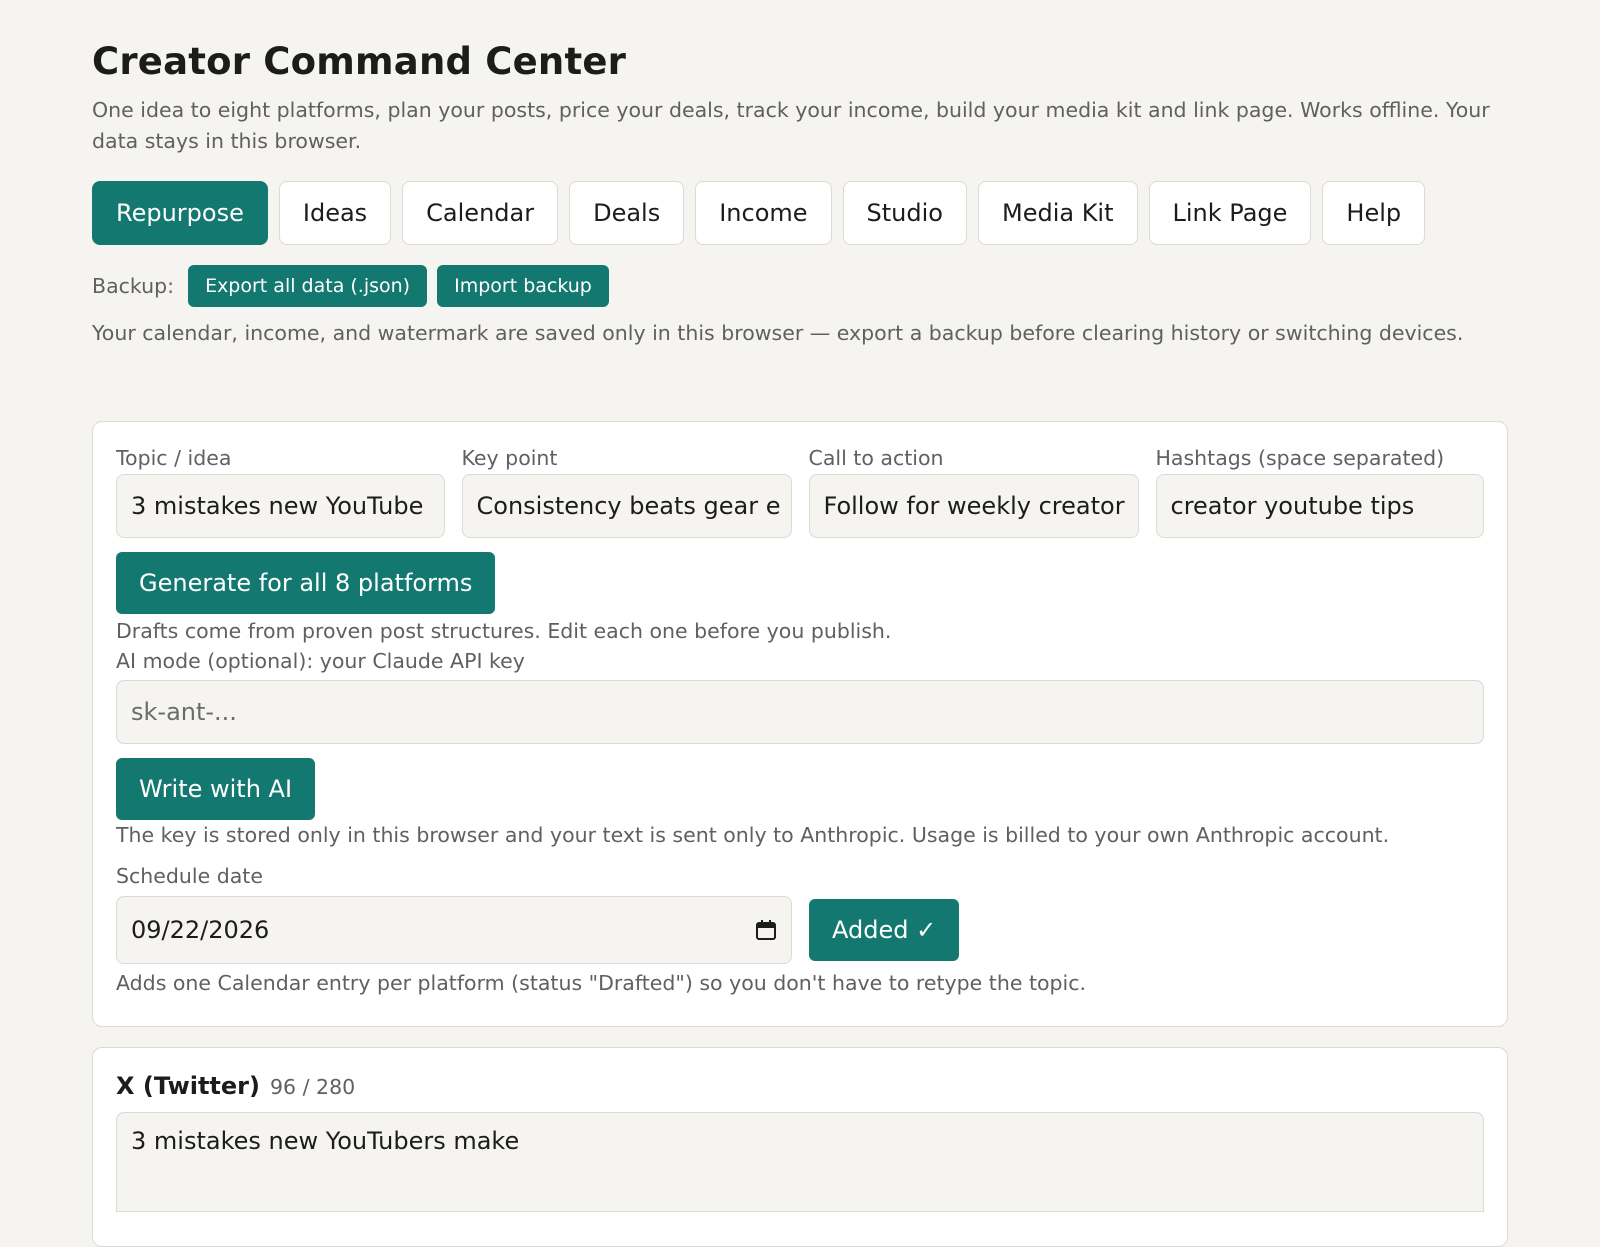 Image resolution: width=1600 pixels, height=1247 pixels. What do you see at coordinates (200, 930) in the screenshot?
I see `schedule-date-value: 09/22/2026` at bounding box center [200, 930].